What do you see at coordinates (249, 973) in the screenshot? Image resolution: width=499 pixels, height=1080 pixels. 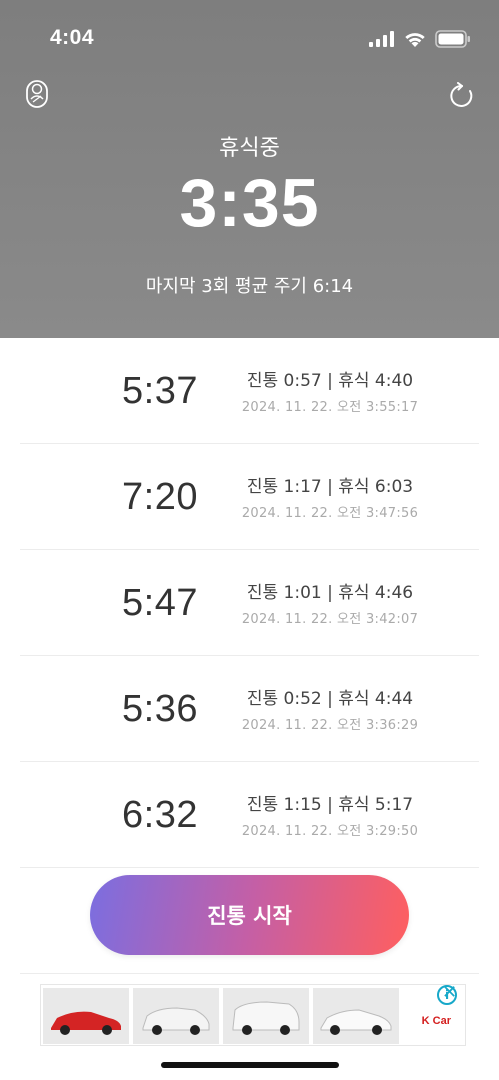 I see `divider` at bounding box center [249, 973].